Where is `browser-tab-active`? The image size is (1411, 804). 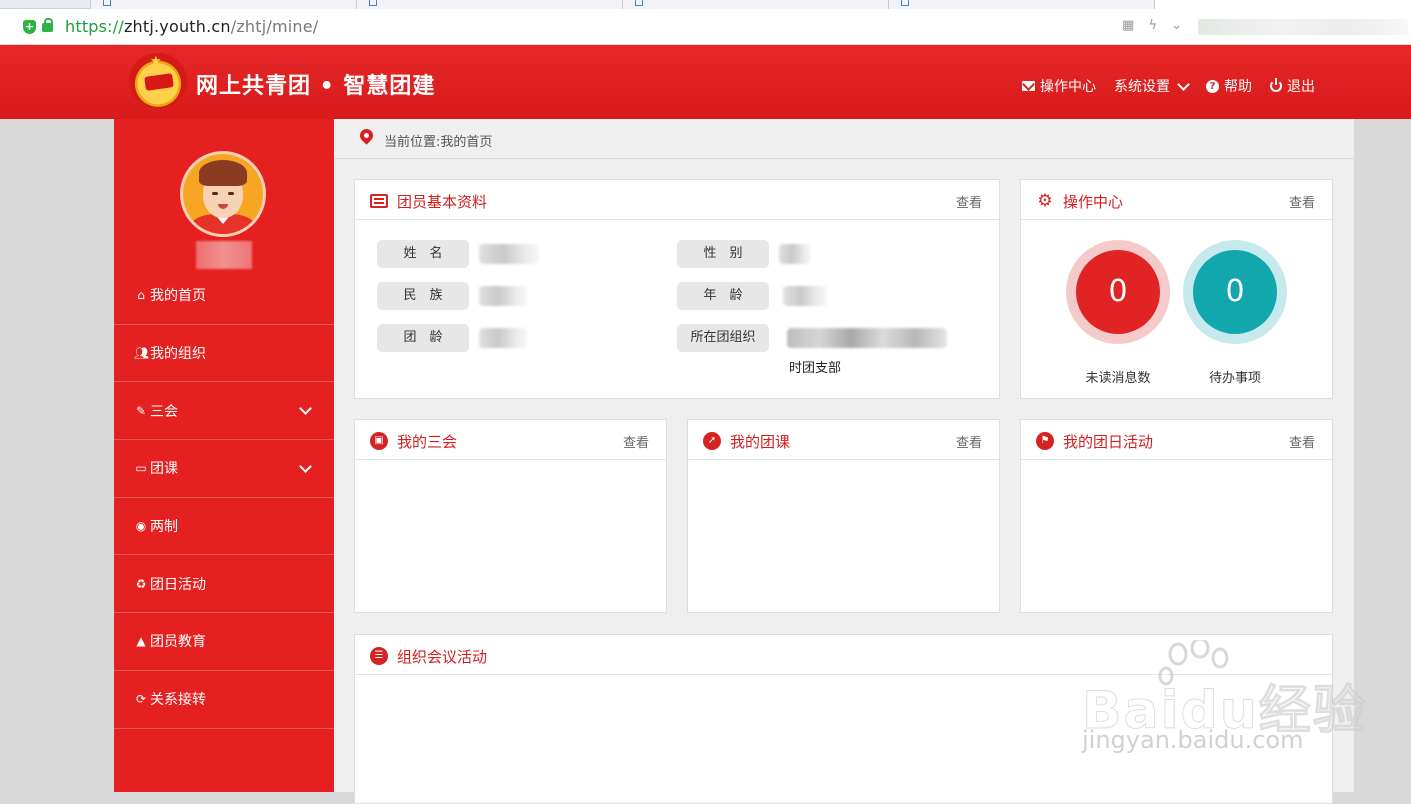
browser-tab-active is located at coordinates (1282, 4).